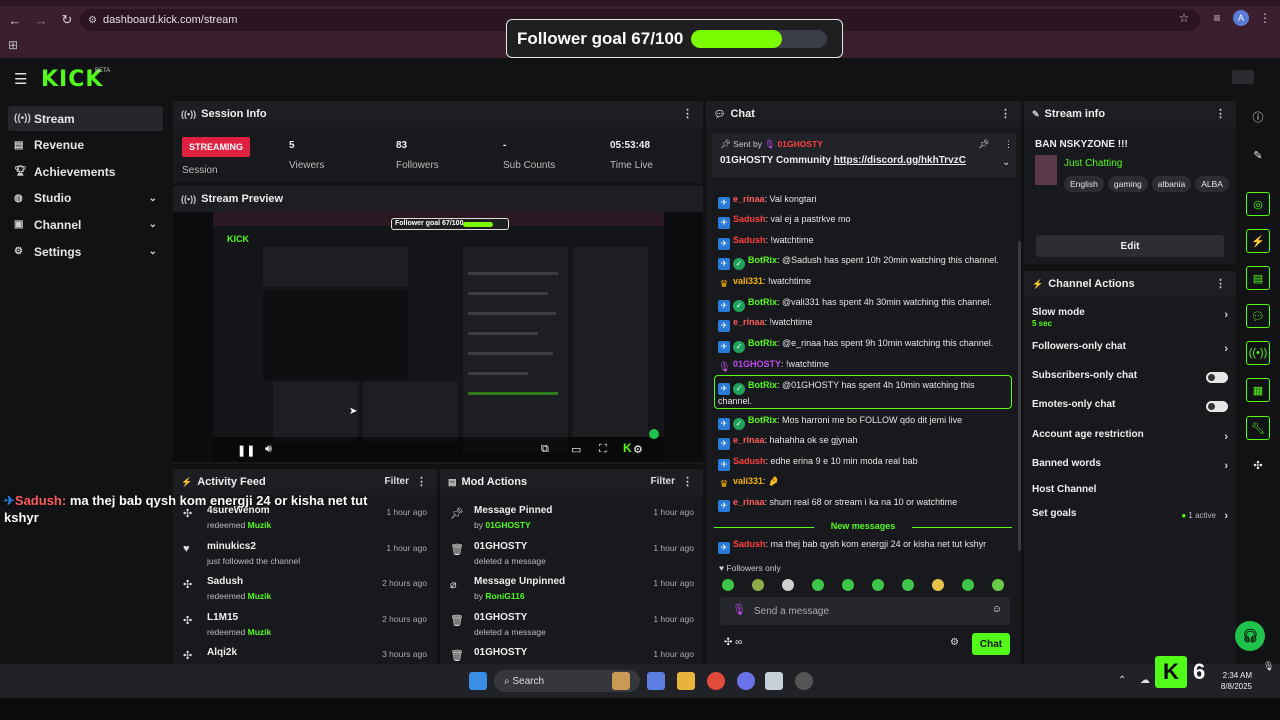  Describe the element at coordinates (1258, 390) in the screenshot. I see `layout-icon: ▦` at that location.